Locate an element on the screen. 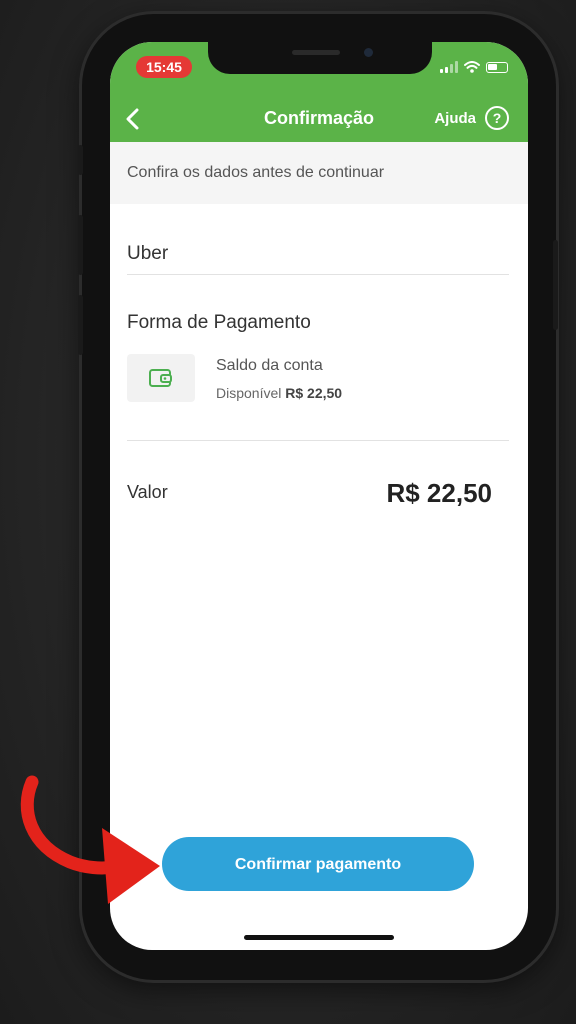 Image resolution: width=576 pixels, height=1024 pixels. home-indicator is located at coordinates (319, 937).